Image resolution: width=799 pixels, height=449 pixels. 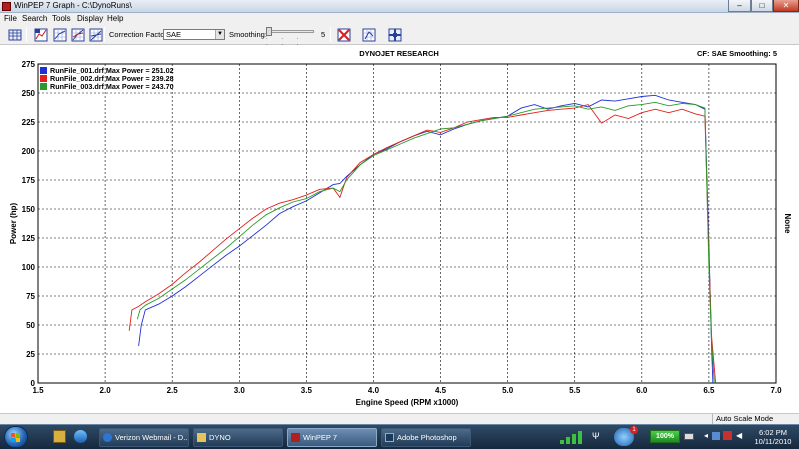 I want to click on winpep-icon, so click(x=295, y=437).